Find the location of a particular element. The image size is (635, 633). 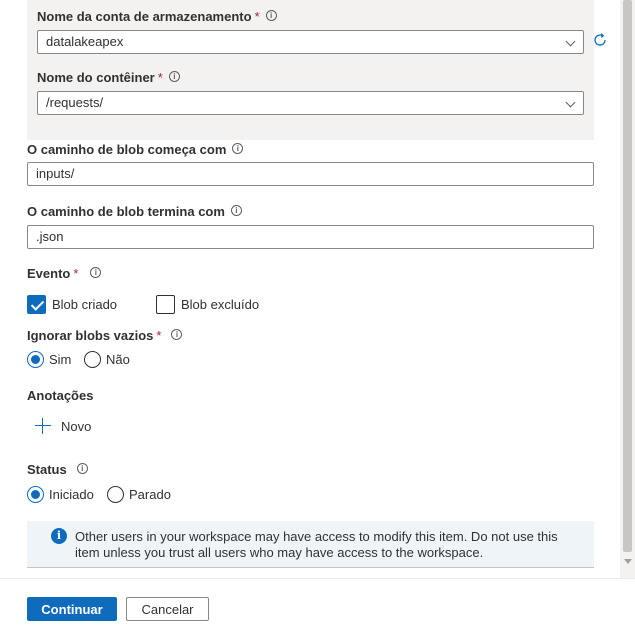

refresh-icon is located at coordinates (600, 40).